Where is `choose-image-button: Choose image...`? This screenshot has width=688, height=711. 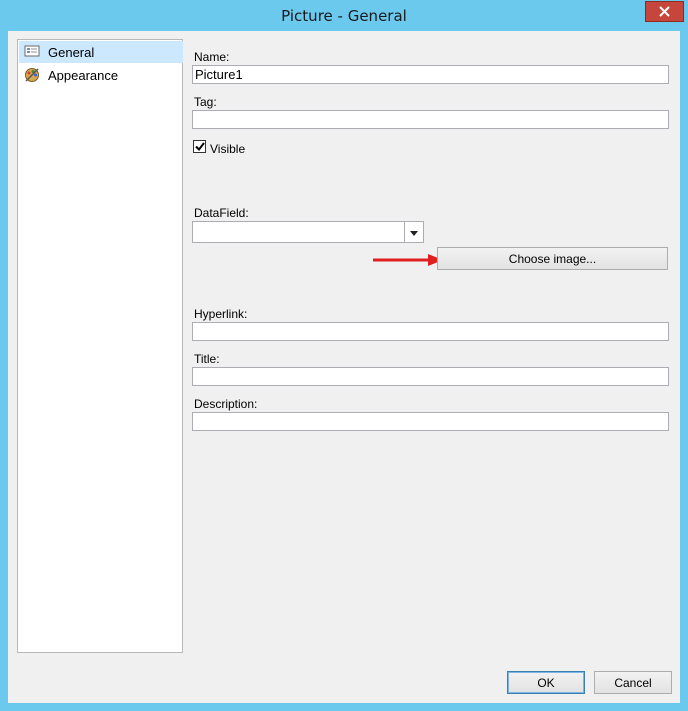 choose-image-button: Choose image... is located at coordinates (552, 258).